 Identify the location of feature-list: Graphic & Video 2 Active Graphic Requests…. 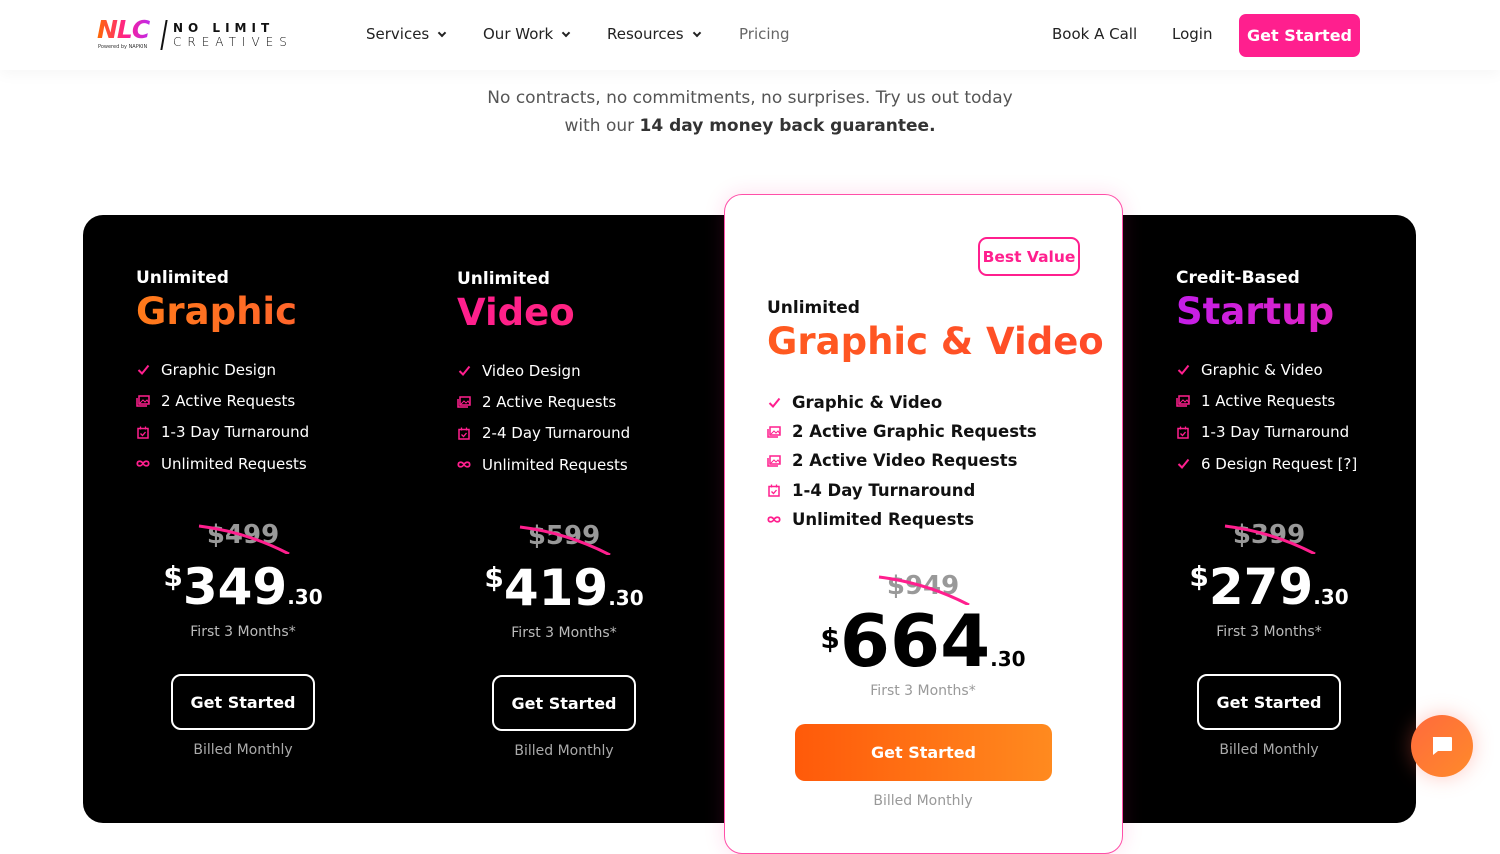
(937, 461).